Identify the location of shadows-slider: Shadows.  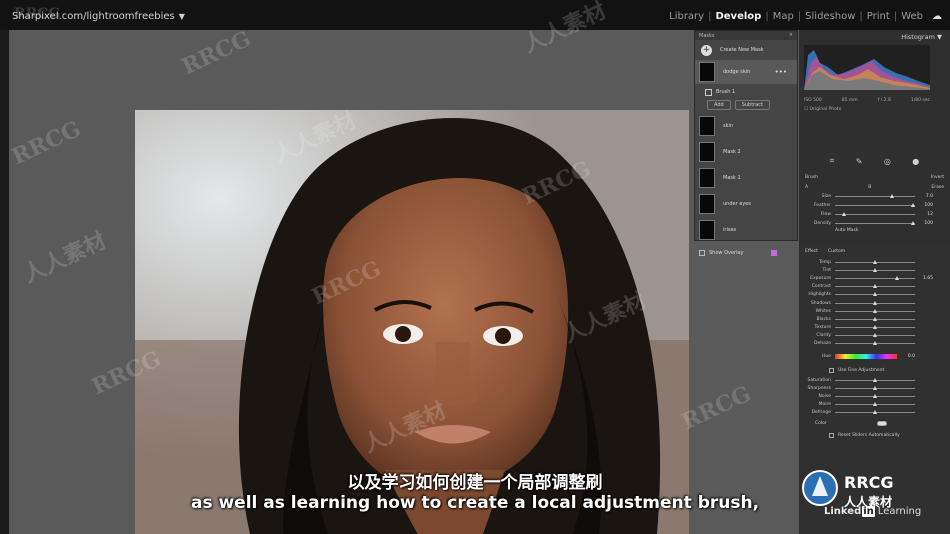
(874, 303).